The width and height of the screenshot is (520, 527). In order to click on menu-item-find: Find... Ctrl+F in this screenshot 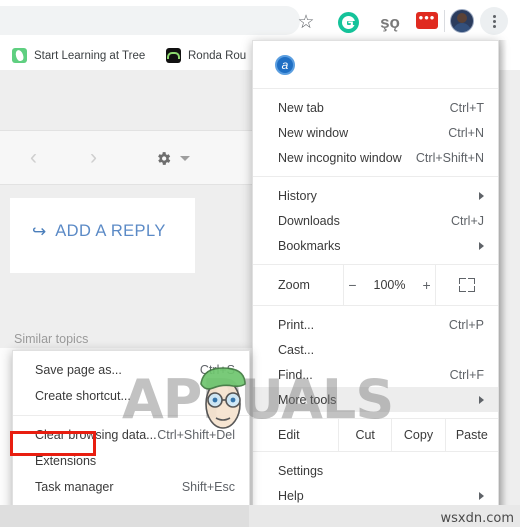, I will do `click(375, 374)`.